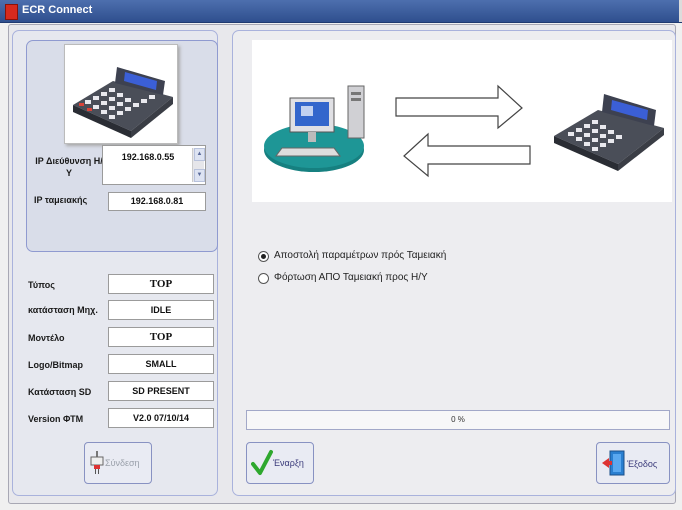 This screenshot has width=682, height=510. Describe the element at coordinates (341, 11) in the screenshot. I see `title-bar: ECR Connect` at that location.